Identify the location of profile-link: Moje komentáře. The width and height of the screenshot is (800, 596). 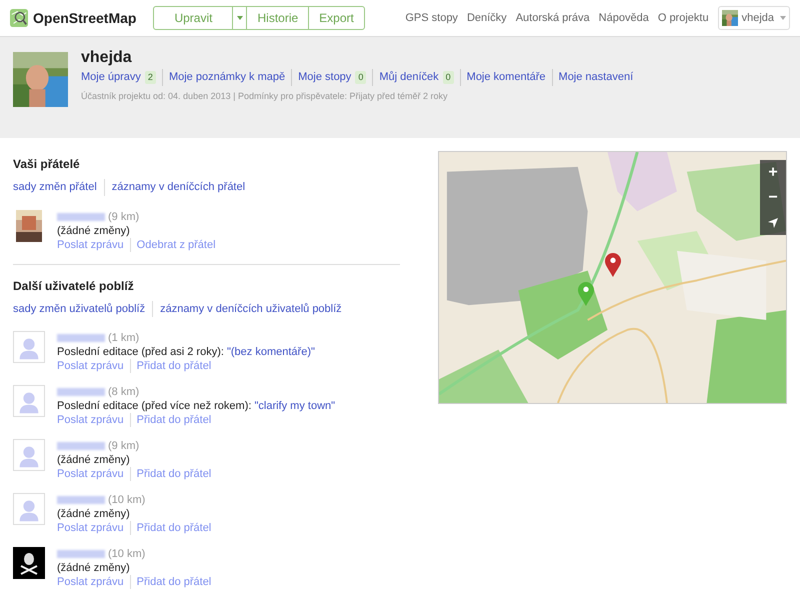
(506, 77).